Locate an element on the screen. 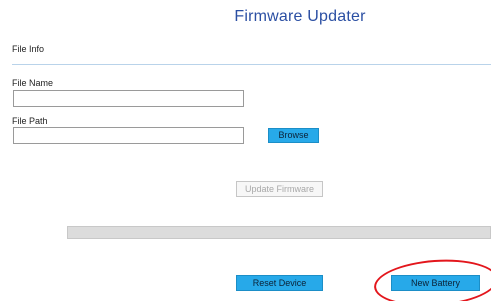 This screenshot has width=491, height=301. update-progress-bar is located at coordinates (279, 232).